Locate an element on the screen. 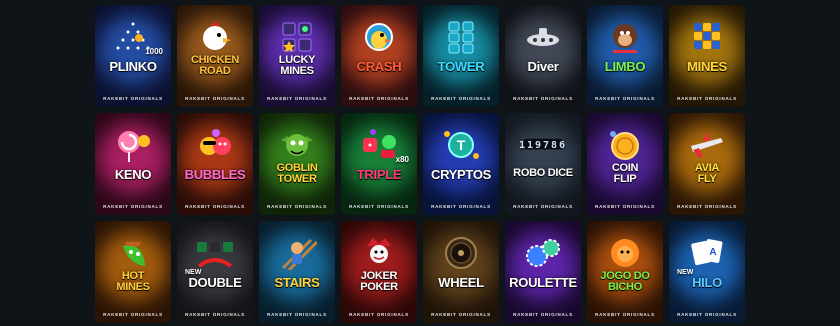  game-title: COIN FLIP is located at coordinates (625, 173).